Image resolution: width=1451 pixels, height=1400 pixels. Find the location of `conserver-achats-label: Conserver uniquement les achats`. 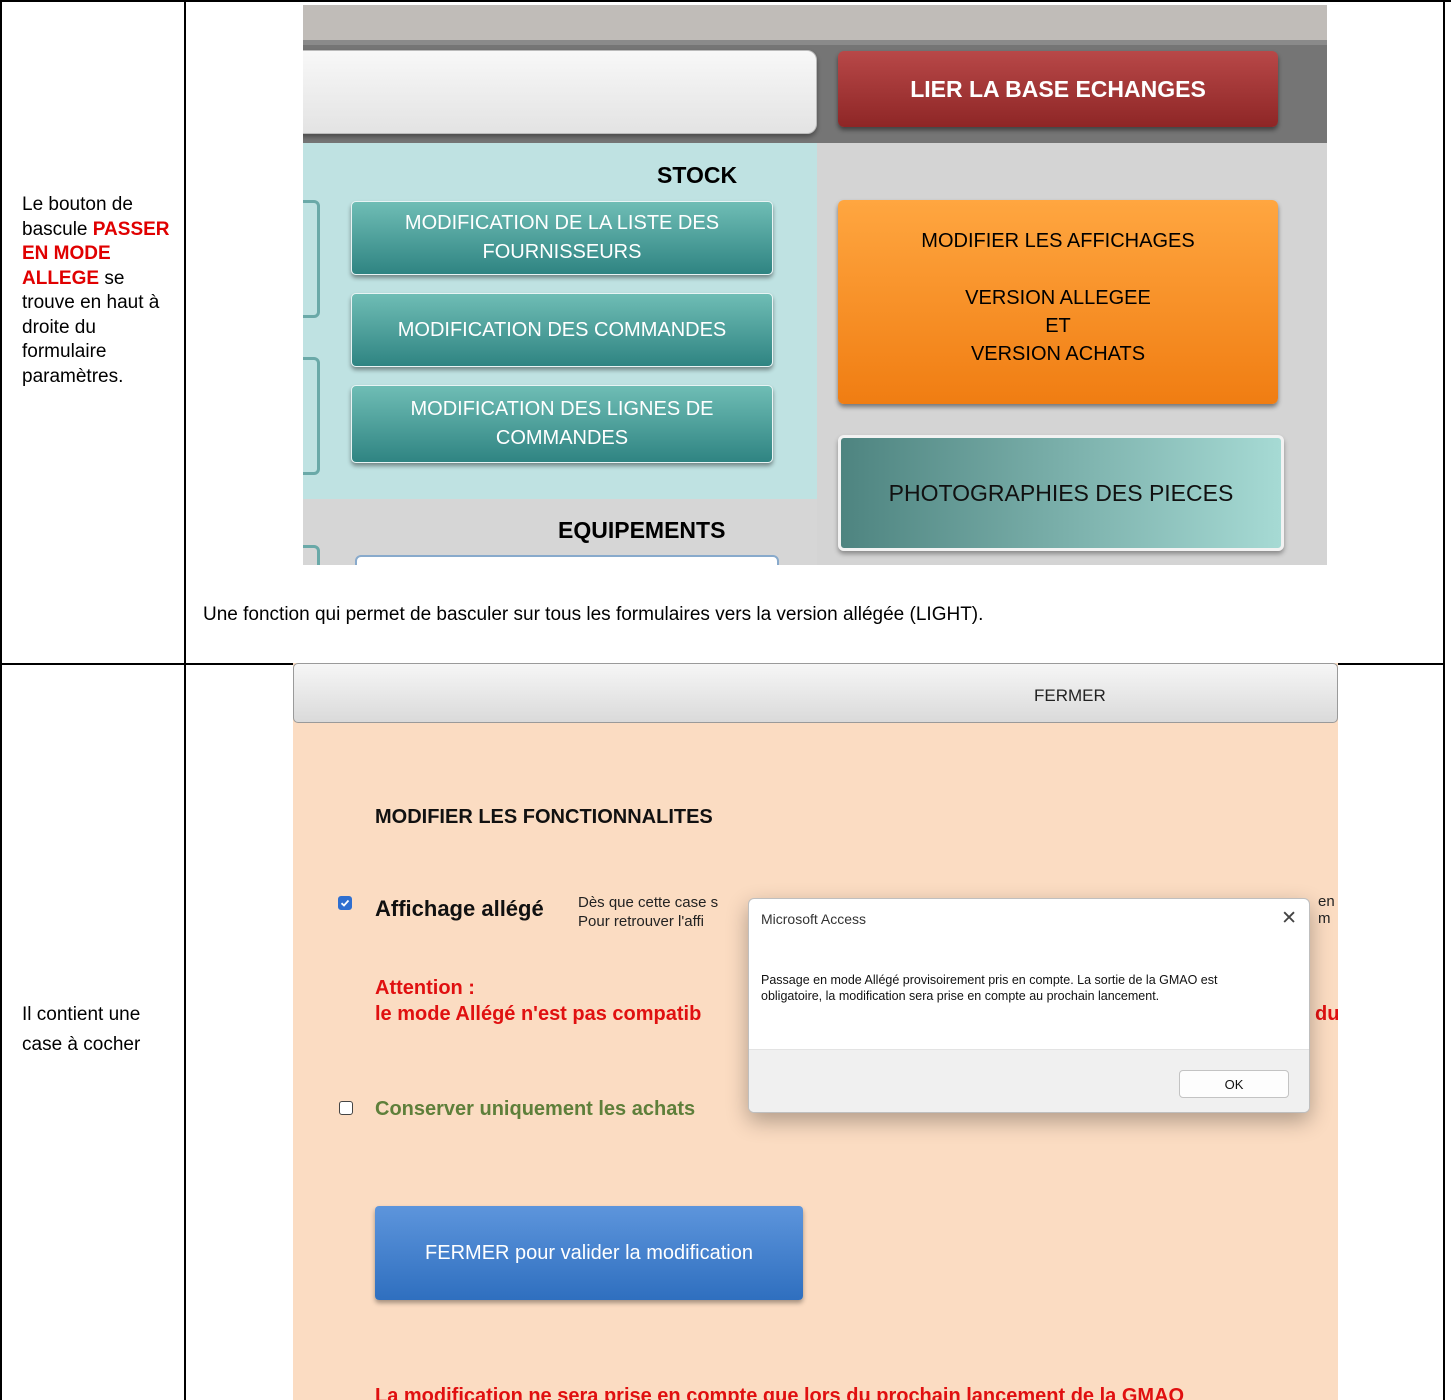

conserver-achats-label: Conserver uniquement les achats is located at coordinates (535, 1109).